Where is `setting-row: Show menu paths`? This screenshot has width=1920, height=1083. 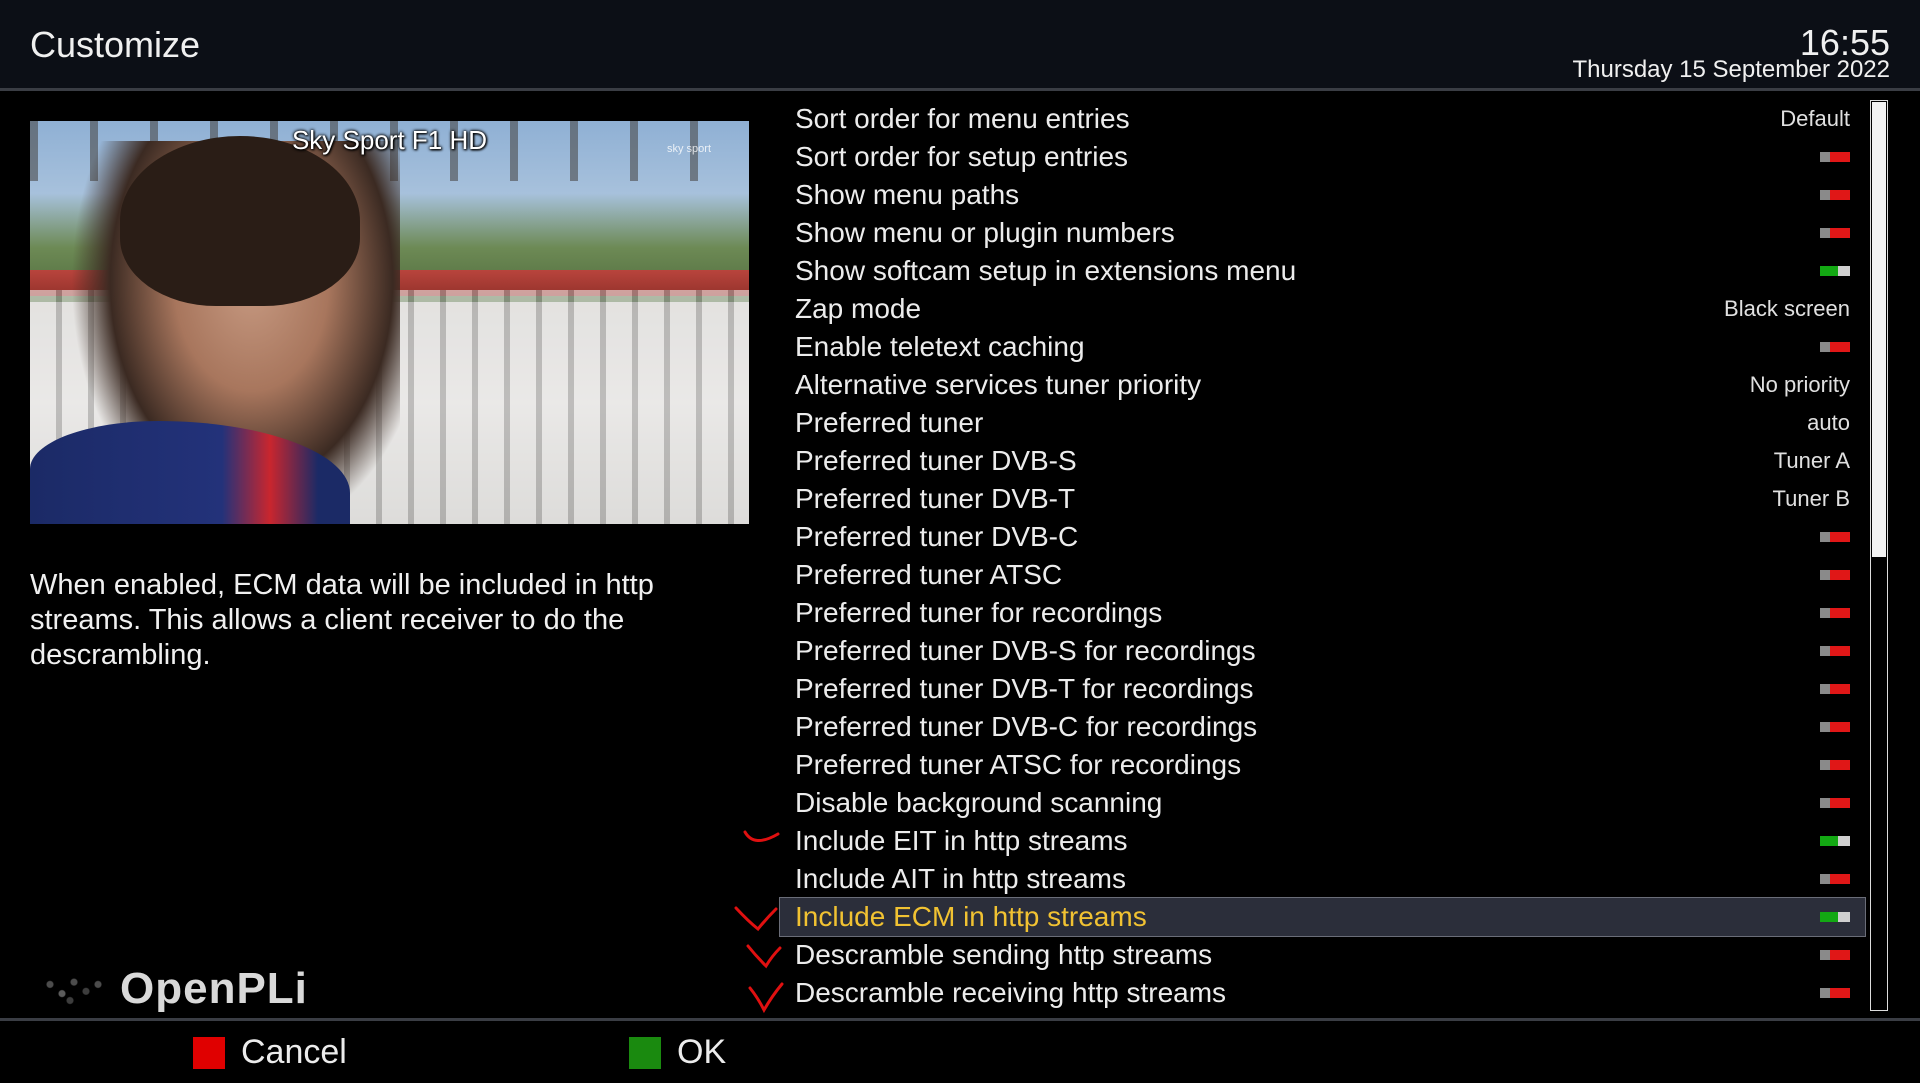 setting-row: Show menu paths is located at coordinates (1322, 195).